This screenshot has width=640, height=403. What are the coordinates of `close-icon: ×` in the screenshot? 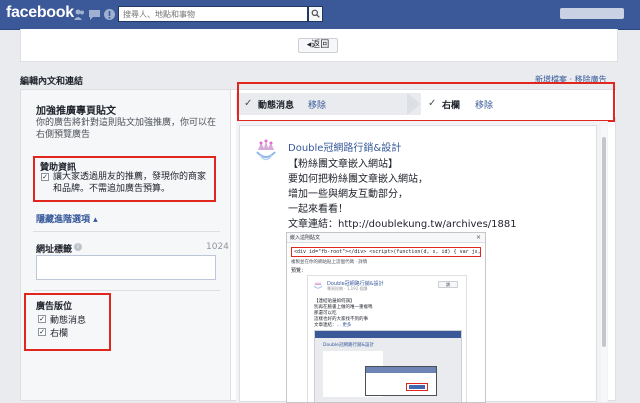 It's located at (479, 237).